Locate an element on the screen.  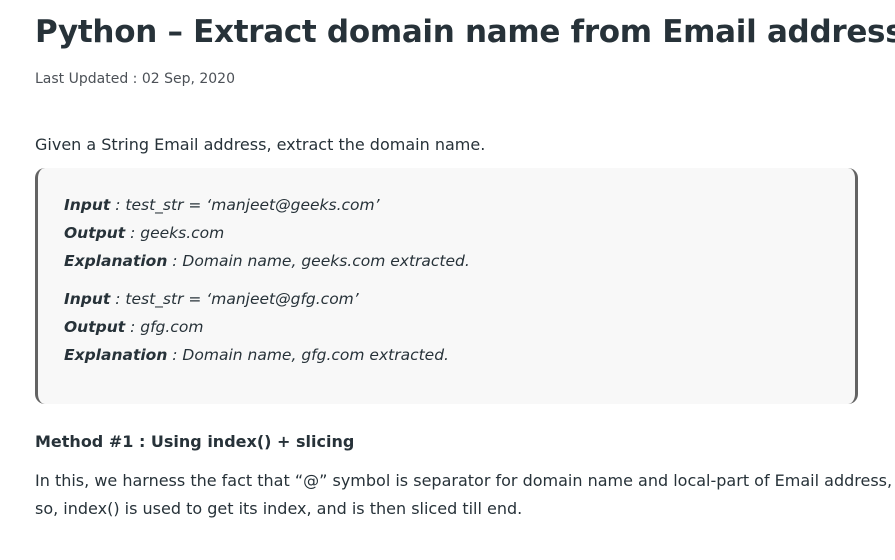
last-updated-date: Last Updated : 02 Sep, 2020 is located at coordinates (135, 79).